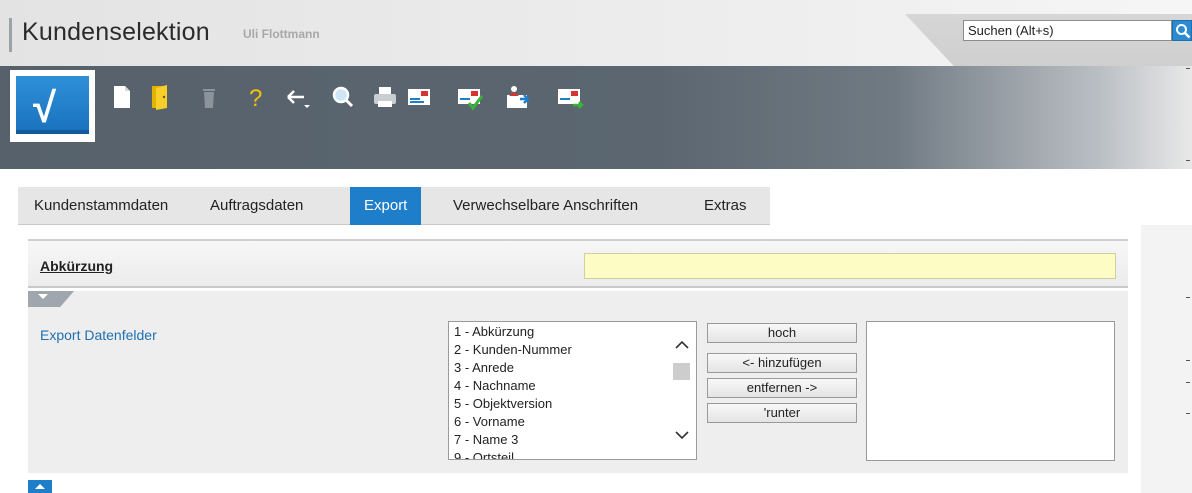  Describe the element at coordinates (681, 371) in the screenshot. I see `scroll-thumb` at that location.